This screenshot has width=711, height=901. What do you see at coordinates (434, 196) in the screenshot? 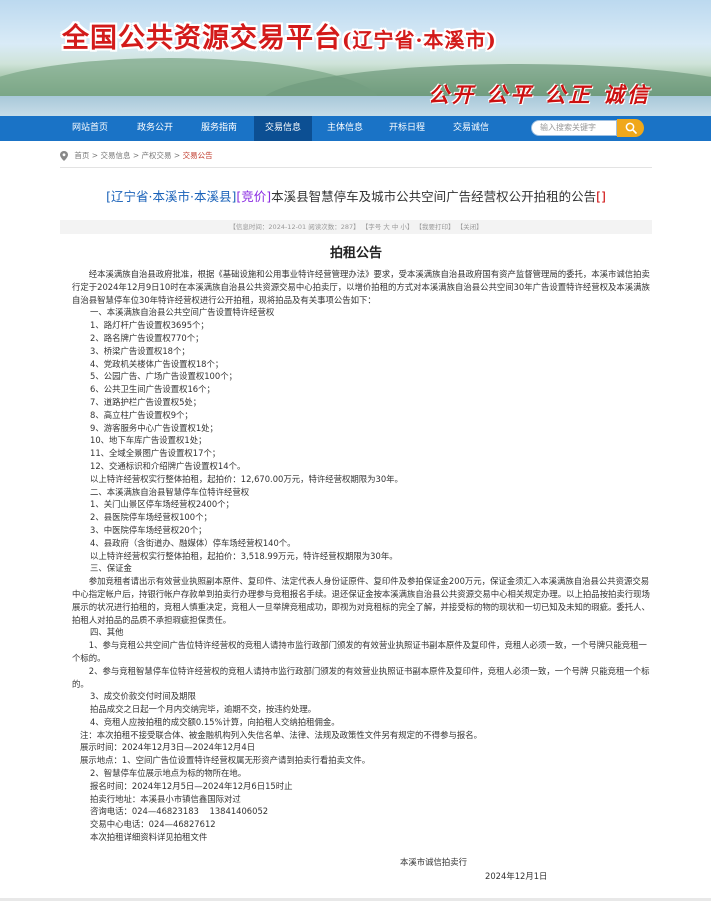
I see `heading-title: 本溪县智慧停车及城市公共空间广告经营权公开拍租的公告` at bounding box center [434, 196].